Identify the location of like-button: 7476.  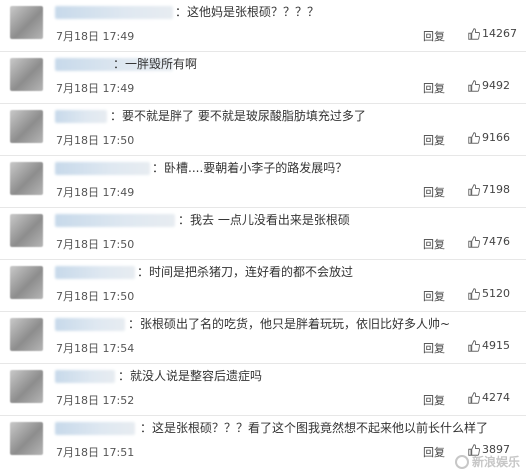
(489, 241).